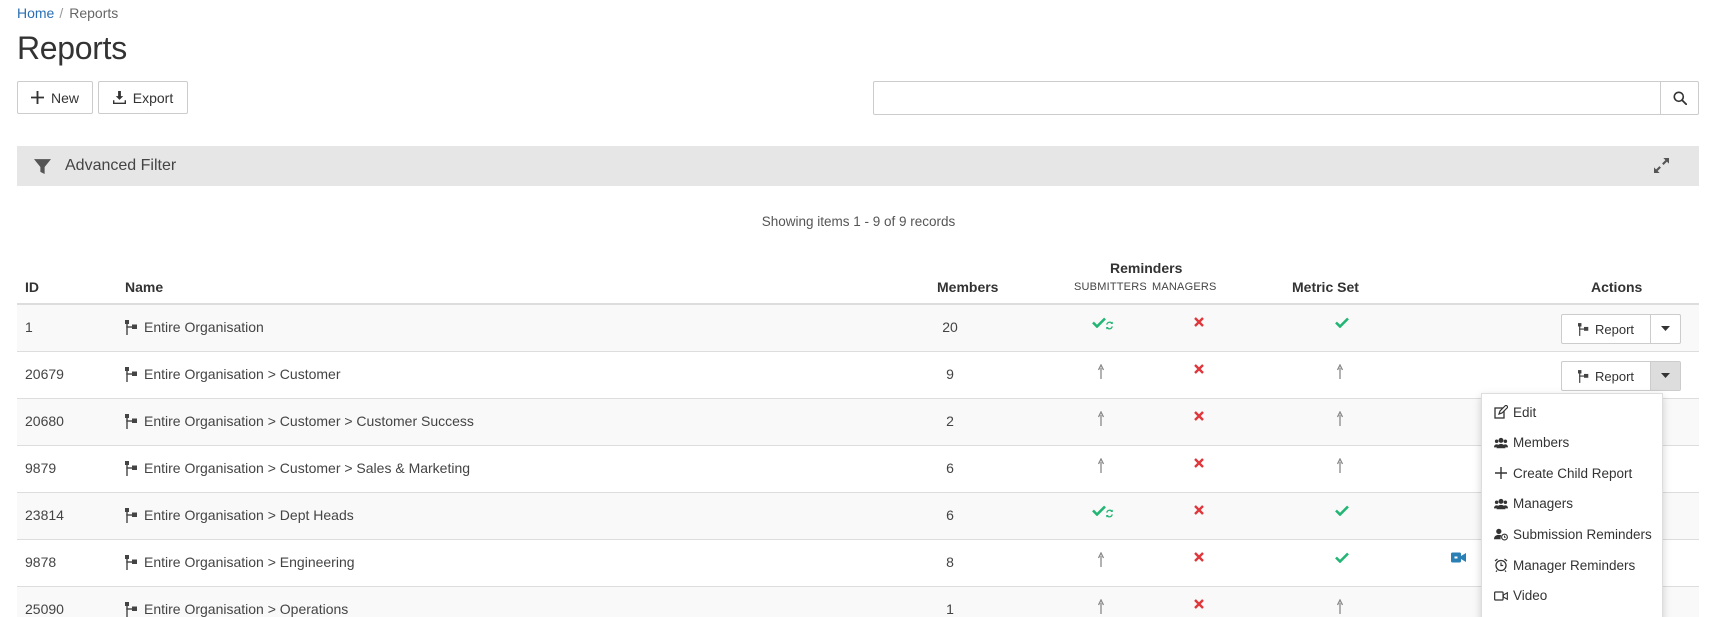 The height and width of the screenshot is (617, 1710). I want to click on table-row: 1 Entire Organisation 20 Report, so click(858, 328).